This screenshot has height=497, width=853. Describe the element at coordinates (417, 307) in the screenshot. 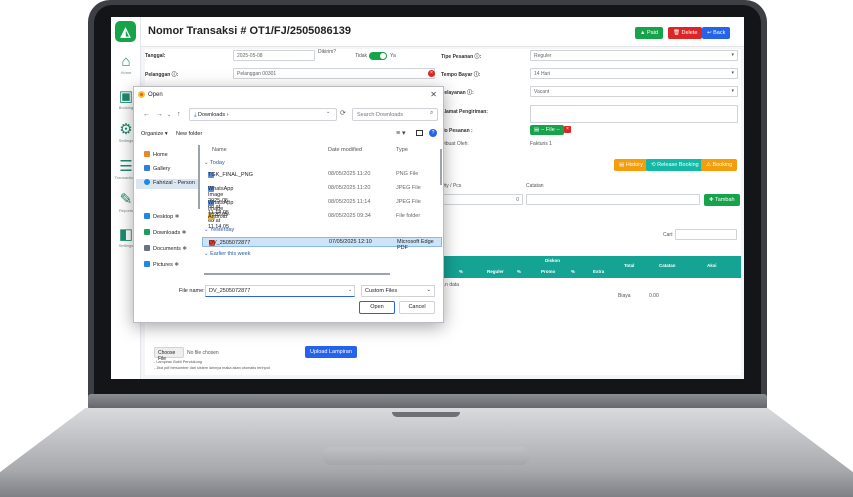

I see `cancel-button: Cancel` at that location.